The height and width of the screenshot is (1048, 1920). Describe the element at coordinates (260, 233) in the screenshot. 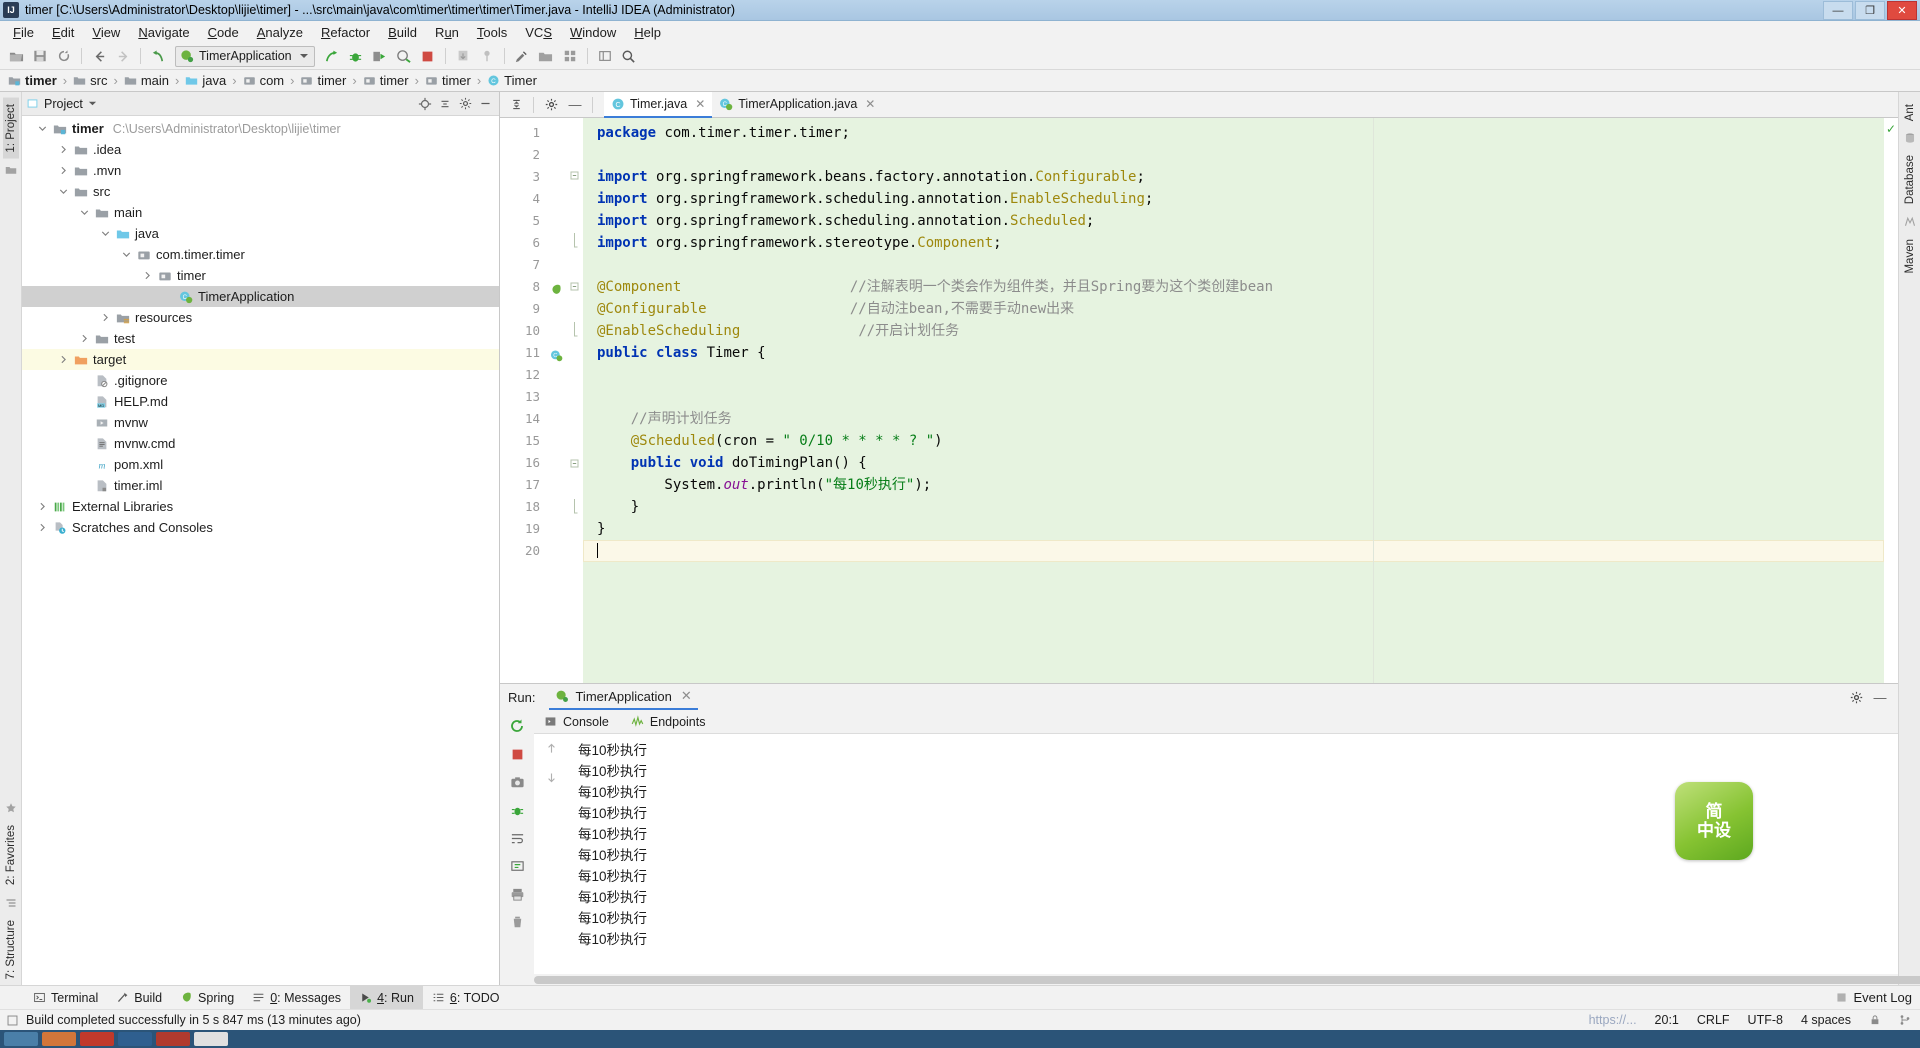

I see `tree-node-java: java` at that location.